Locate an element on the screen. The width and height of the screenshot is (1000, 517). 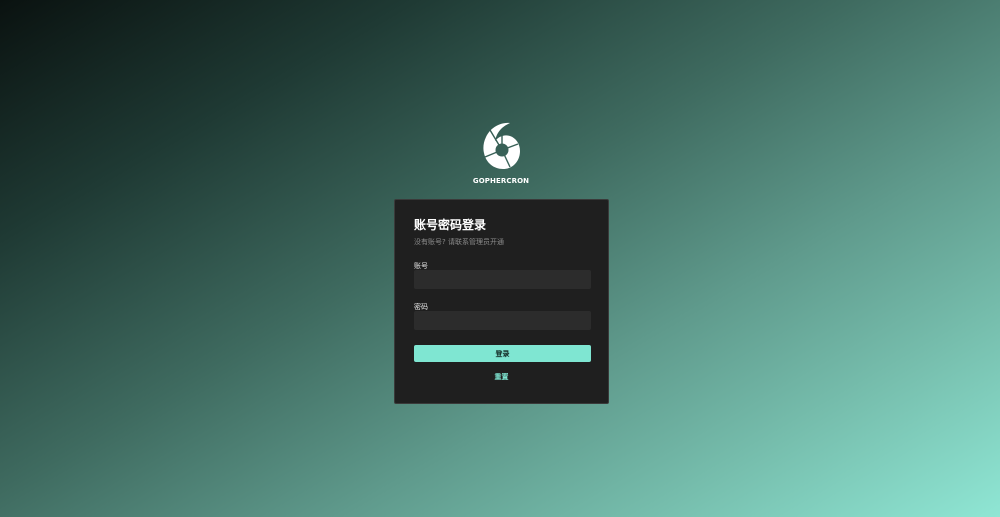
aperture-swirl-icon is located at coordinates (501, 145).